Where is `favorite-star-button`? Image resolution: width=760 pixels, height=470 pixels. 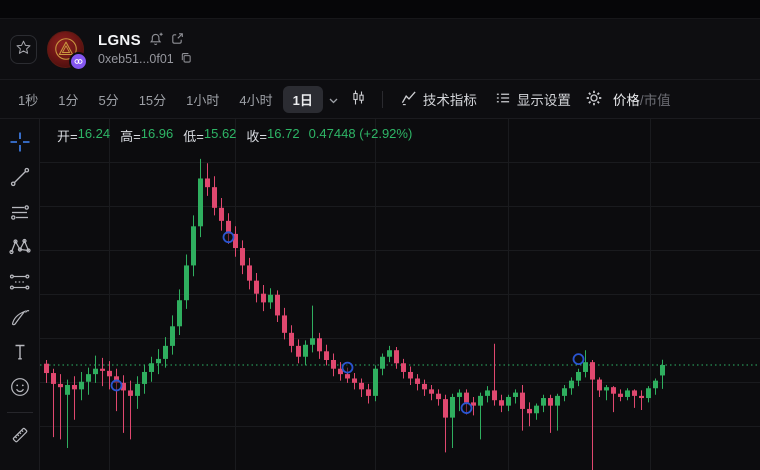
favorite-star-button is located at coordinates (23, 49).